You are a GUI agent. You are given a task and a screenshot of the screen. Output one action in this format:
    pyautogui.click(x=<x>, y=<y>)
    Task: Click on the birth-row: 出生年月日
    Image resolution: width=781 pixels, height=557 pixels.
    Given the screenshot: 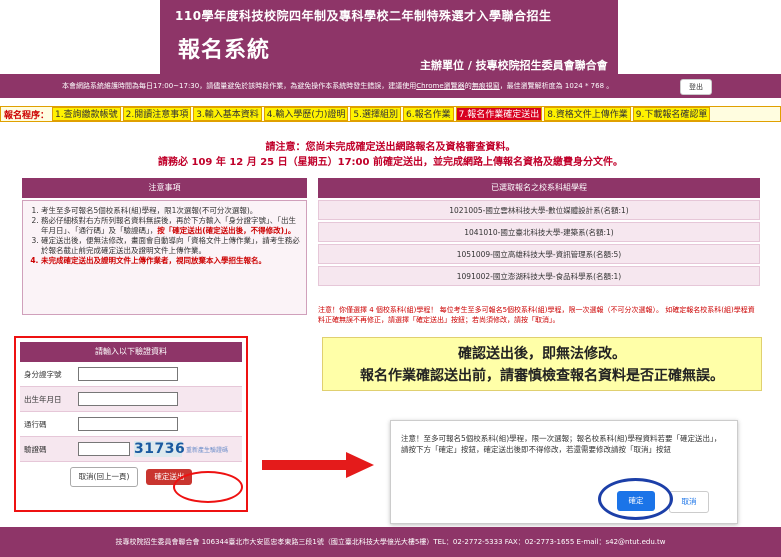 What is the action you would take?
    pyautogui.click(x=131, y=399)
    